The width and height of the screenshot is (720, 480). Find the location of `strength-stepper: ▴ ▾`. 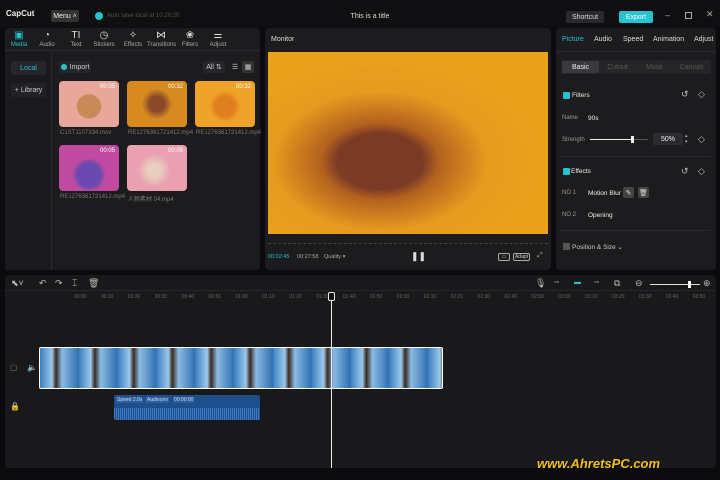

strength-stepper: ▴ ▾ is located at coordinates (686, 139).